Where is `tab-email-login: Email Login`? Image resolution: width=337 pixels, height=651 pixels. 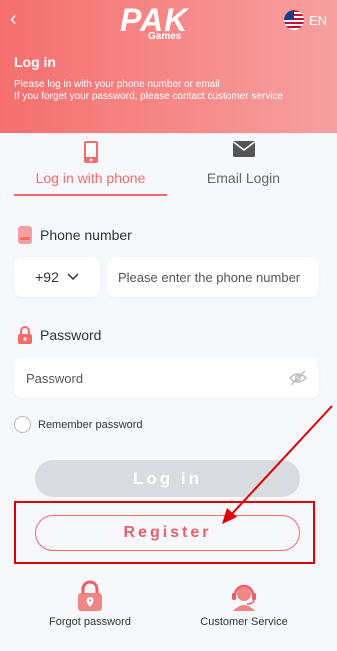 tab-email-login: Email Login is located at coordinates (243, 168).